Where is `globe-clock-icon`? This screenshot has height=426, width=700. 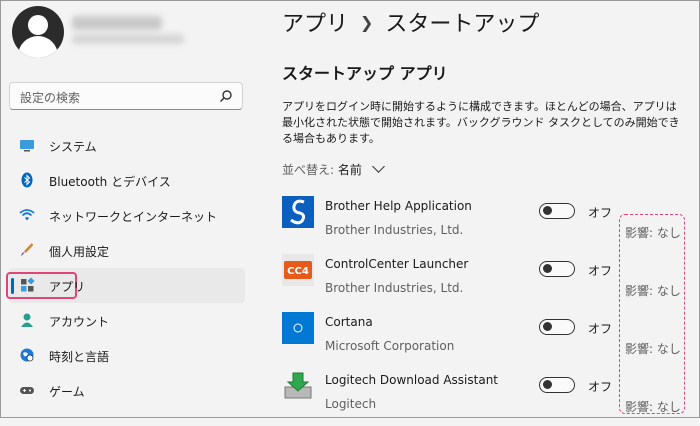 globe-clock-icon is located at coordinates (27, 355).